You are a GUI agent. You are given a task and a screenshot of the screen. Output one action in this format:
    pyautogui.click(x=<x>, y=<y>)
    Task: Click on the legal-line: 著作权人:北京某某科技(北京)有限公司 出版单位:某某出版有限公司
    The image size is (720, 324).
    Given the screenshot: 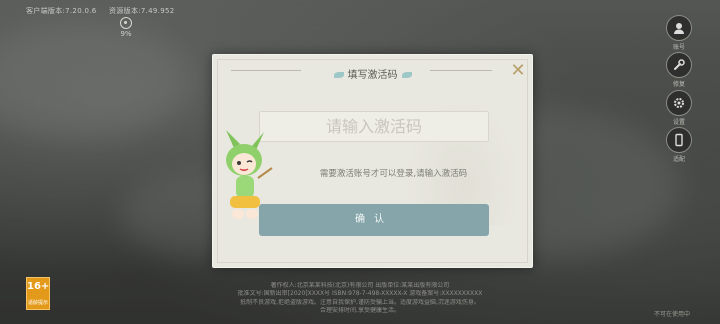 What is the action you would take?
    pyautogui.click(x=360, y=285)
    